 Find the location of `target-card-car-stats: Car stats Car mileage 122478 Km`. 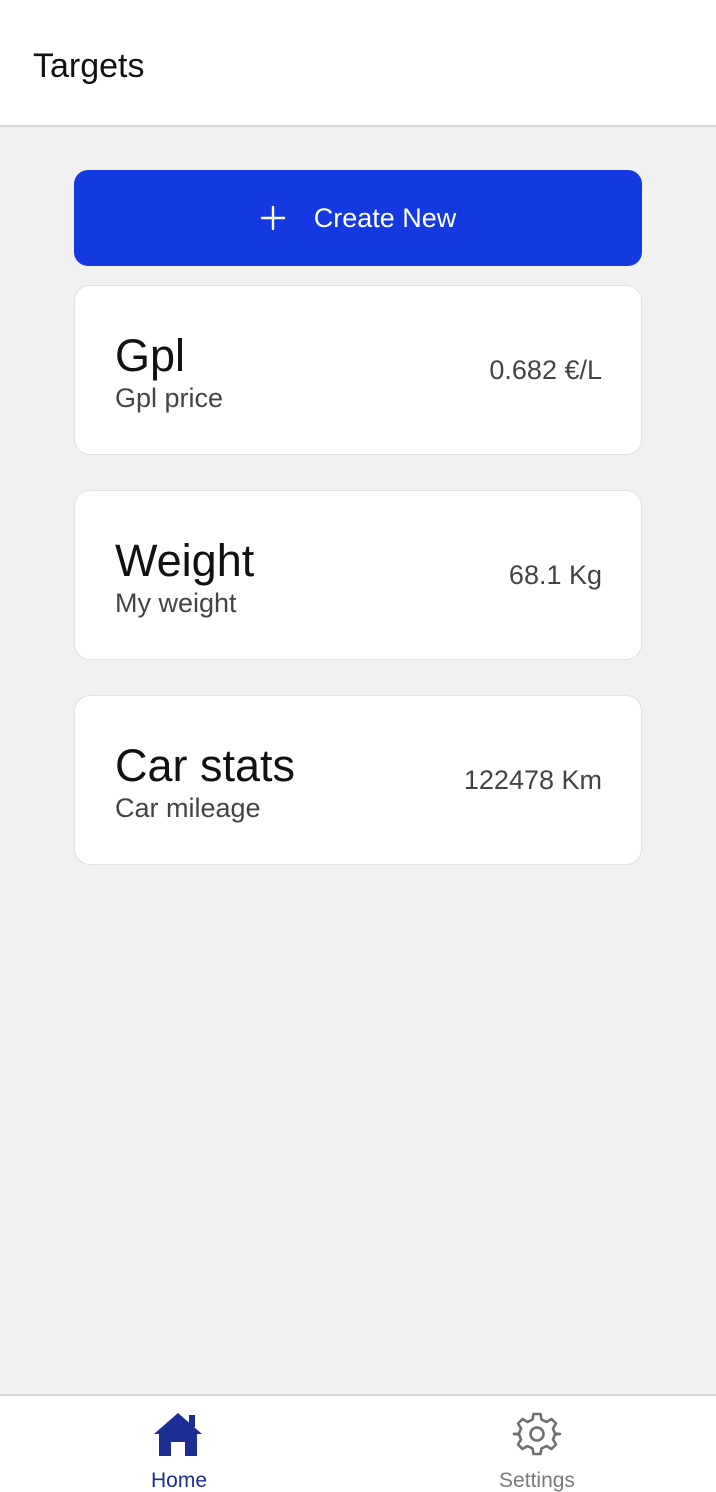

target-card-car-stats: Car stats Car mileage 122478 Km is located at coordinates (358, 780).